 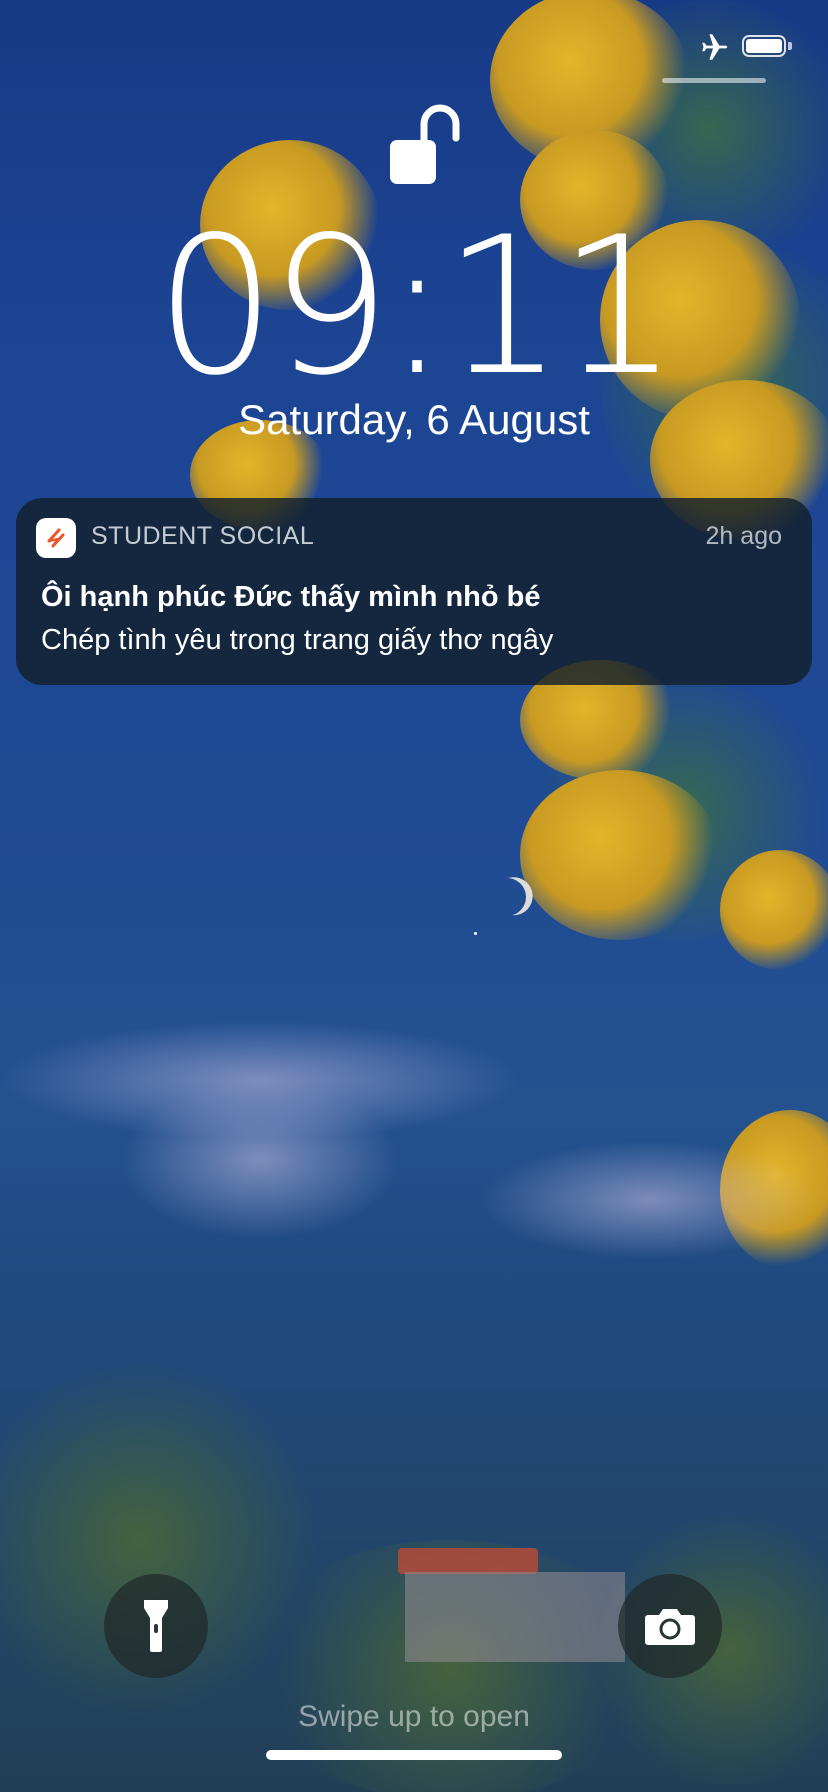 What do you see at coordinates (768, 47) in the screenshot?
I see `battery-icon` at bounding box center [768, 47].